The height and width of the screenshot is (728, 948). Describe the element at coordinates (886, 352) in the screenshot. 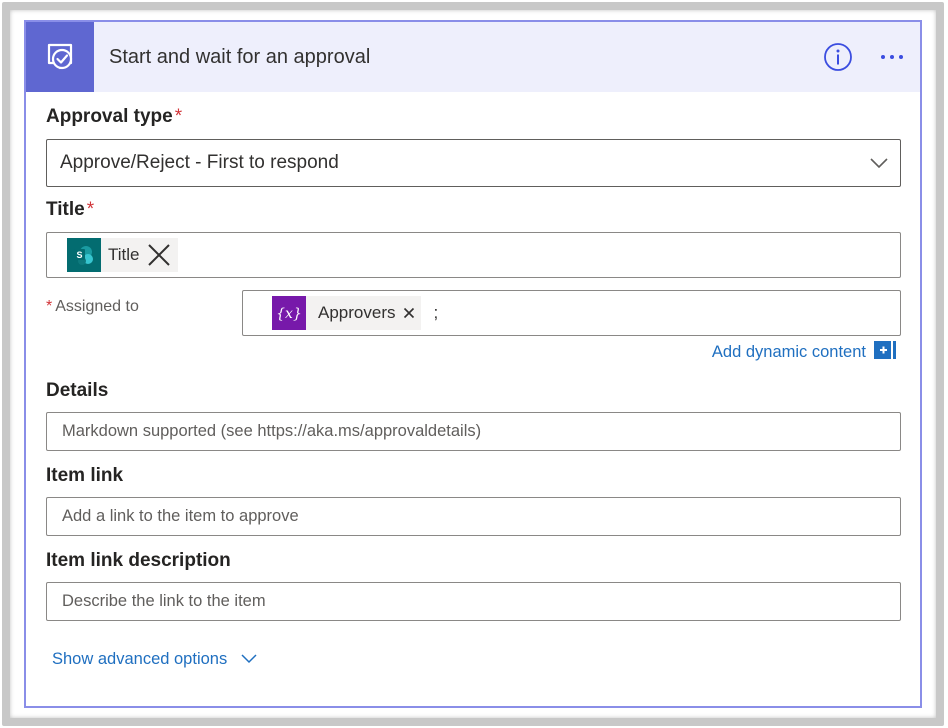

I see `add-dynamic-content-icon` at that location.